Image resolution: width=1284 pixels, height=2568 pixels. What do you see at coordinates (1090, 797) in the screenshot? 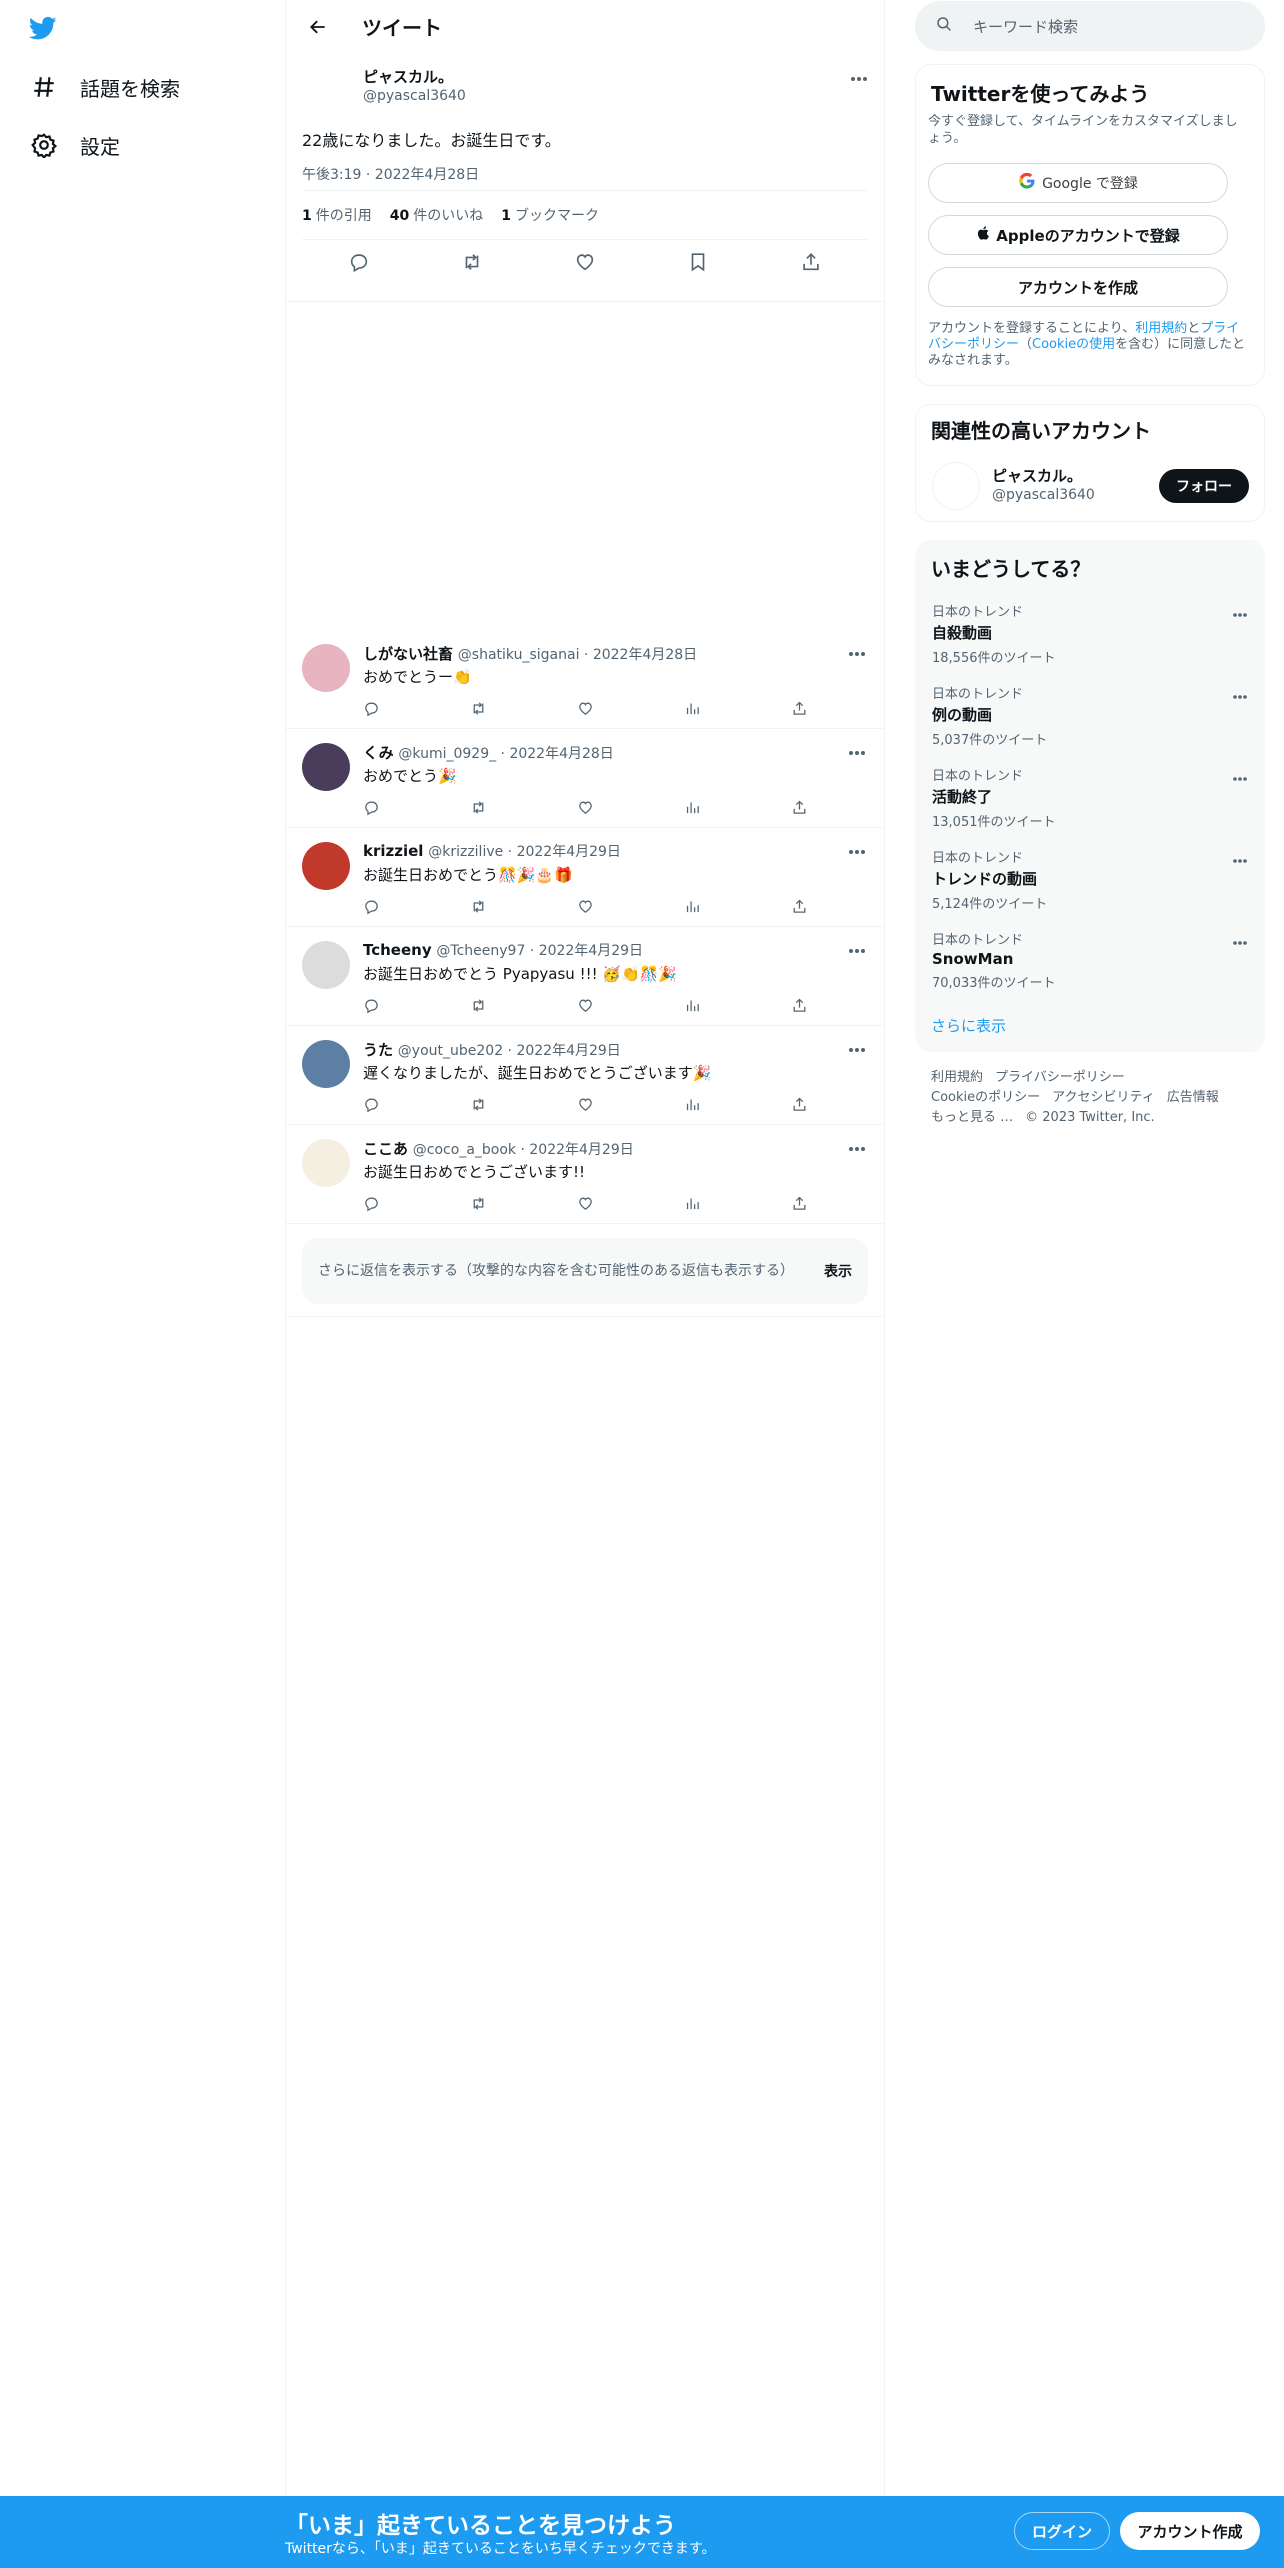
I see `trend-item: 日本のトレンド 活動終了 13,051件のツイート` at bounding box center [1090, 797].